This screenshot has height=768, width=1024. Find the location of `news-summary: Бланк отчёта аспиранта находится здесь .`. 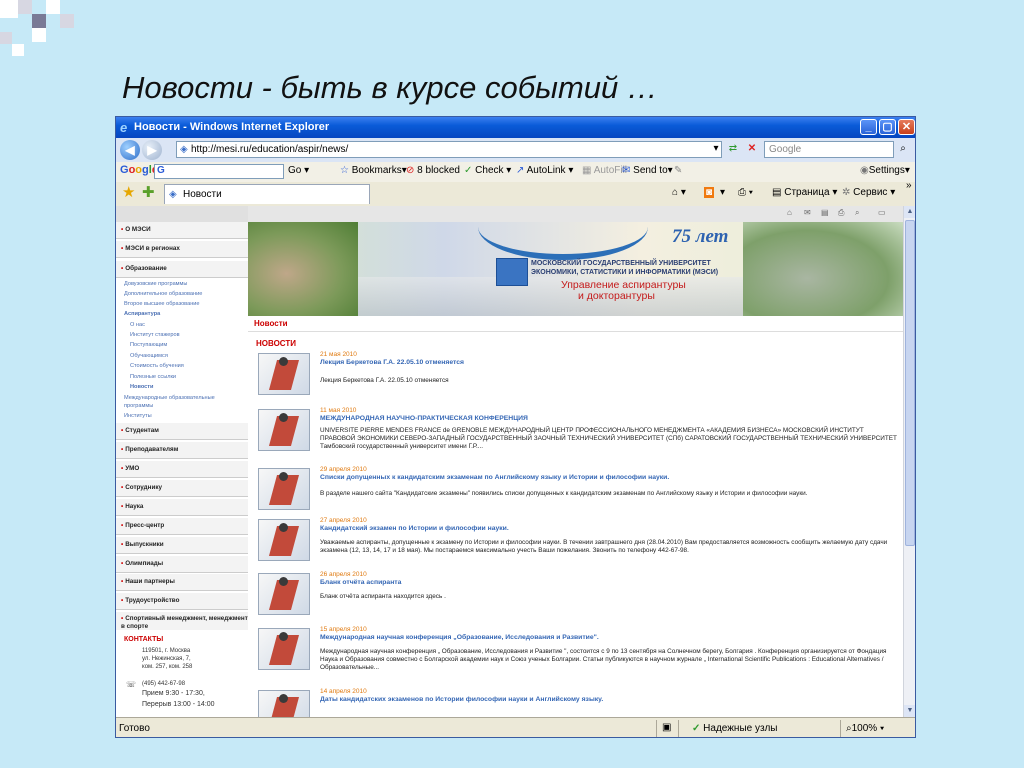

news-summary: Бланк отчёта аспиранта находится здесь . is located at coordinates (383, 596).